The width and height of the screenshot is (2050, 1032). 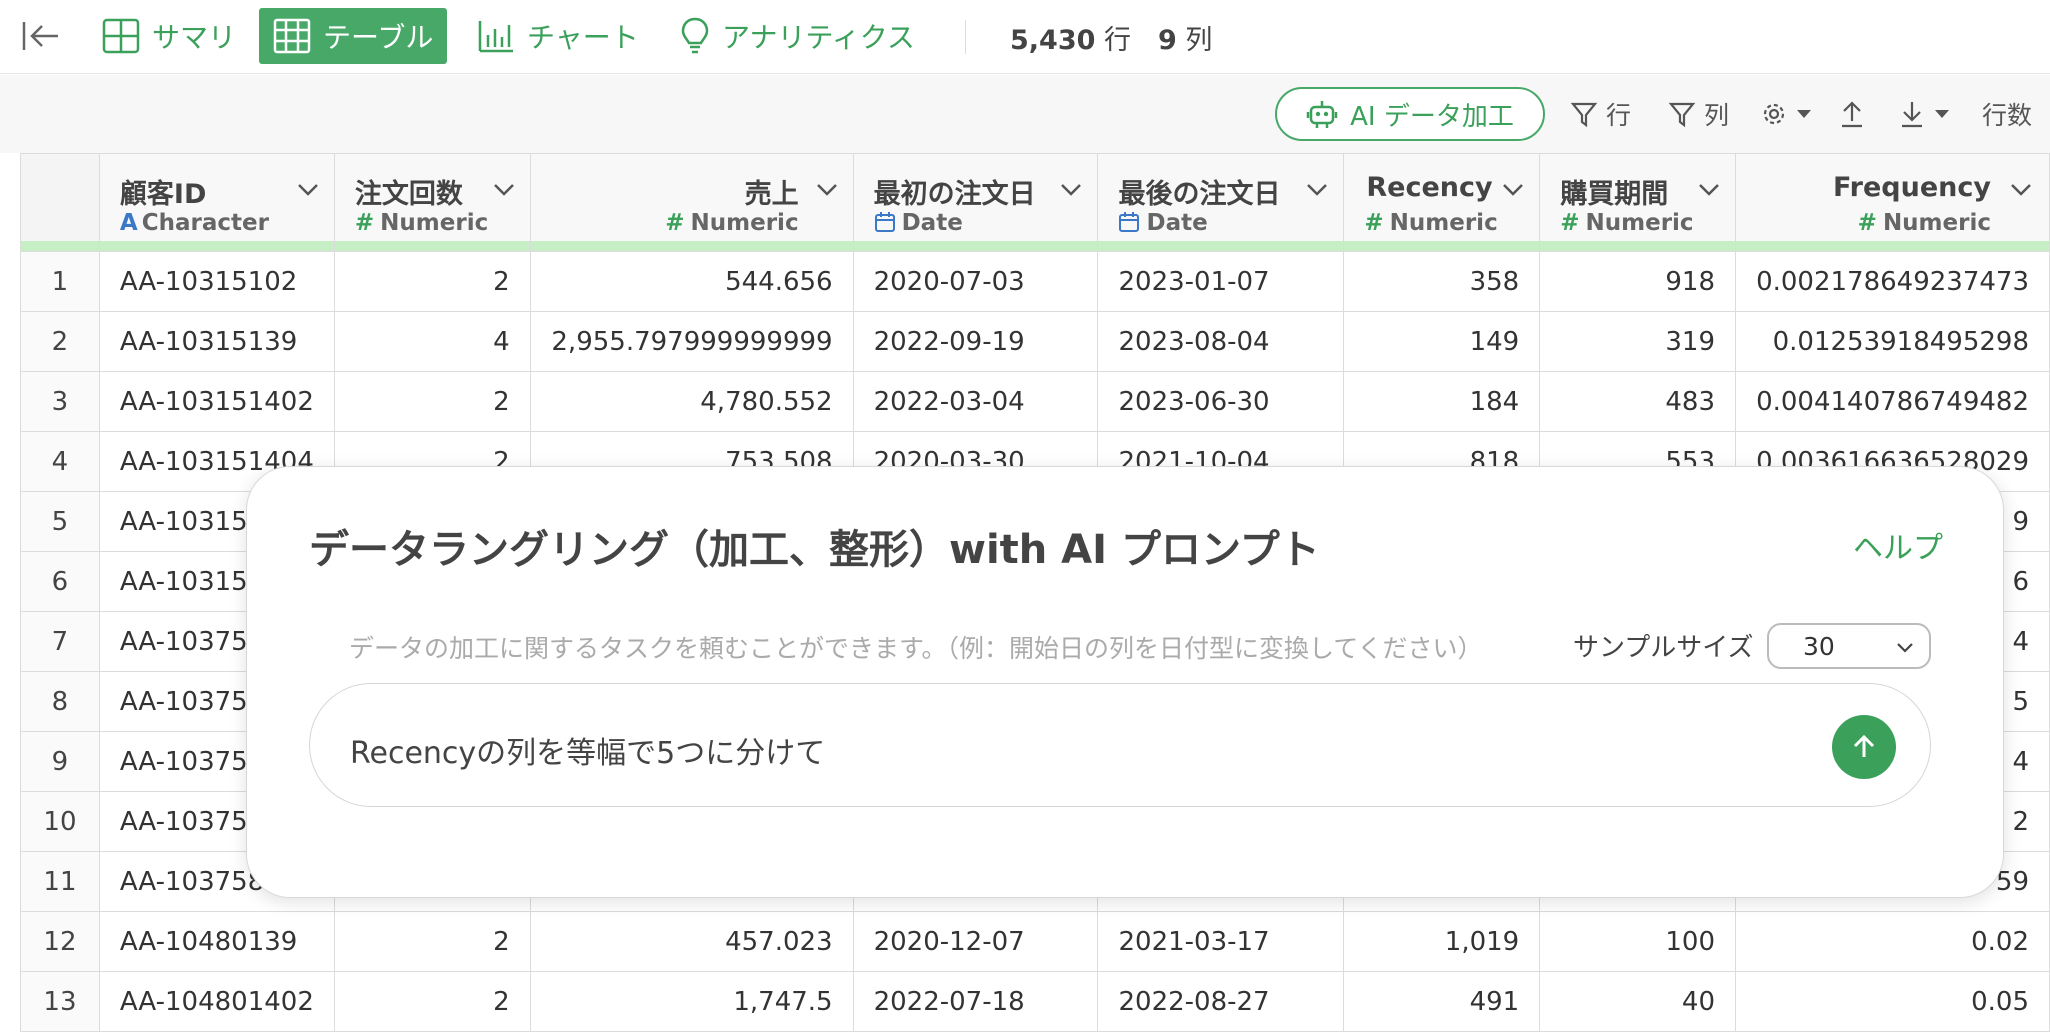 I want to click on table-cell: 2020-12-07, so click(x=975, y=941).